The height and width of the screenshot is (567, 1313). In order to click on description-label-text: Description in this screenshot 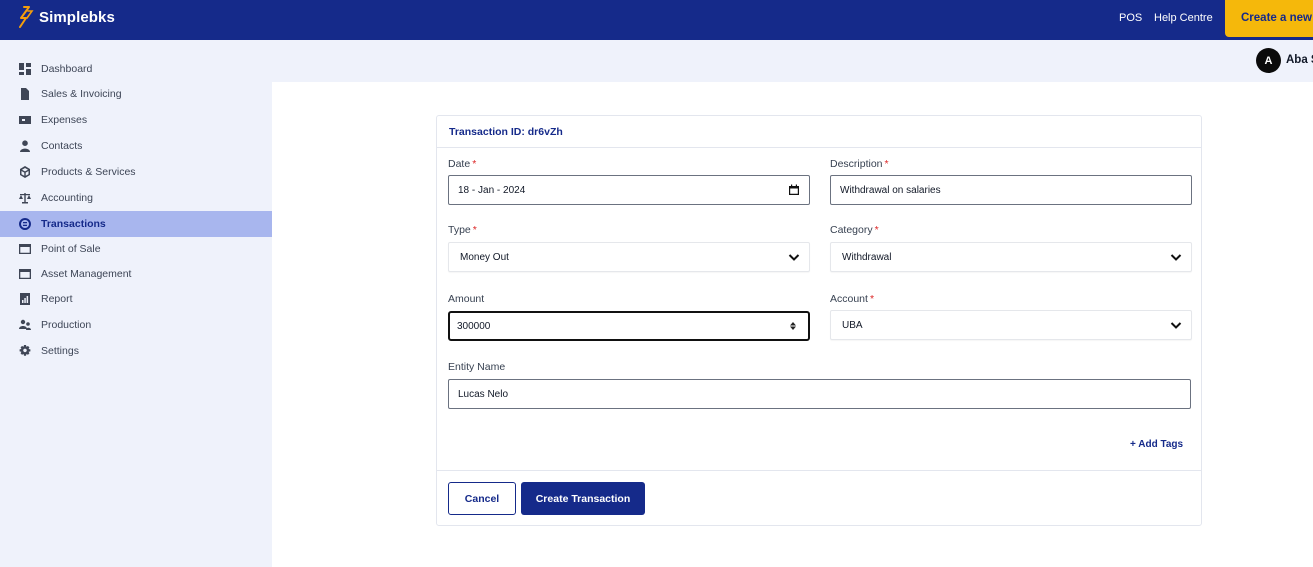, I will do `click(856, 164)`.